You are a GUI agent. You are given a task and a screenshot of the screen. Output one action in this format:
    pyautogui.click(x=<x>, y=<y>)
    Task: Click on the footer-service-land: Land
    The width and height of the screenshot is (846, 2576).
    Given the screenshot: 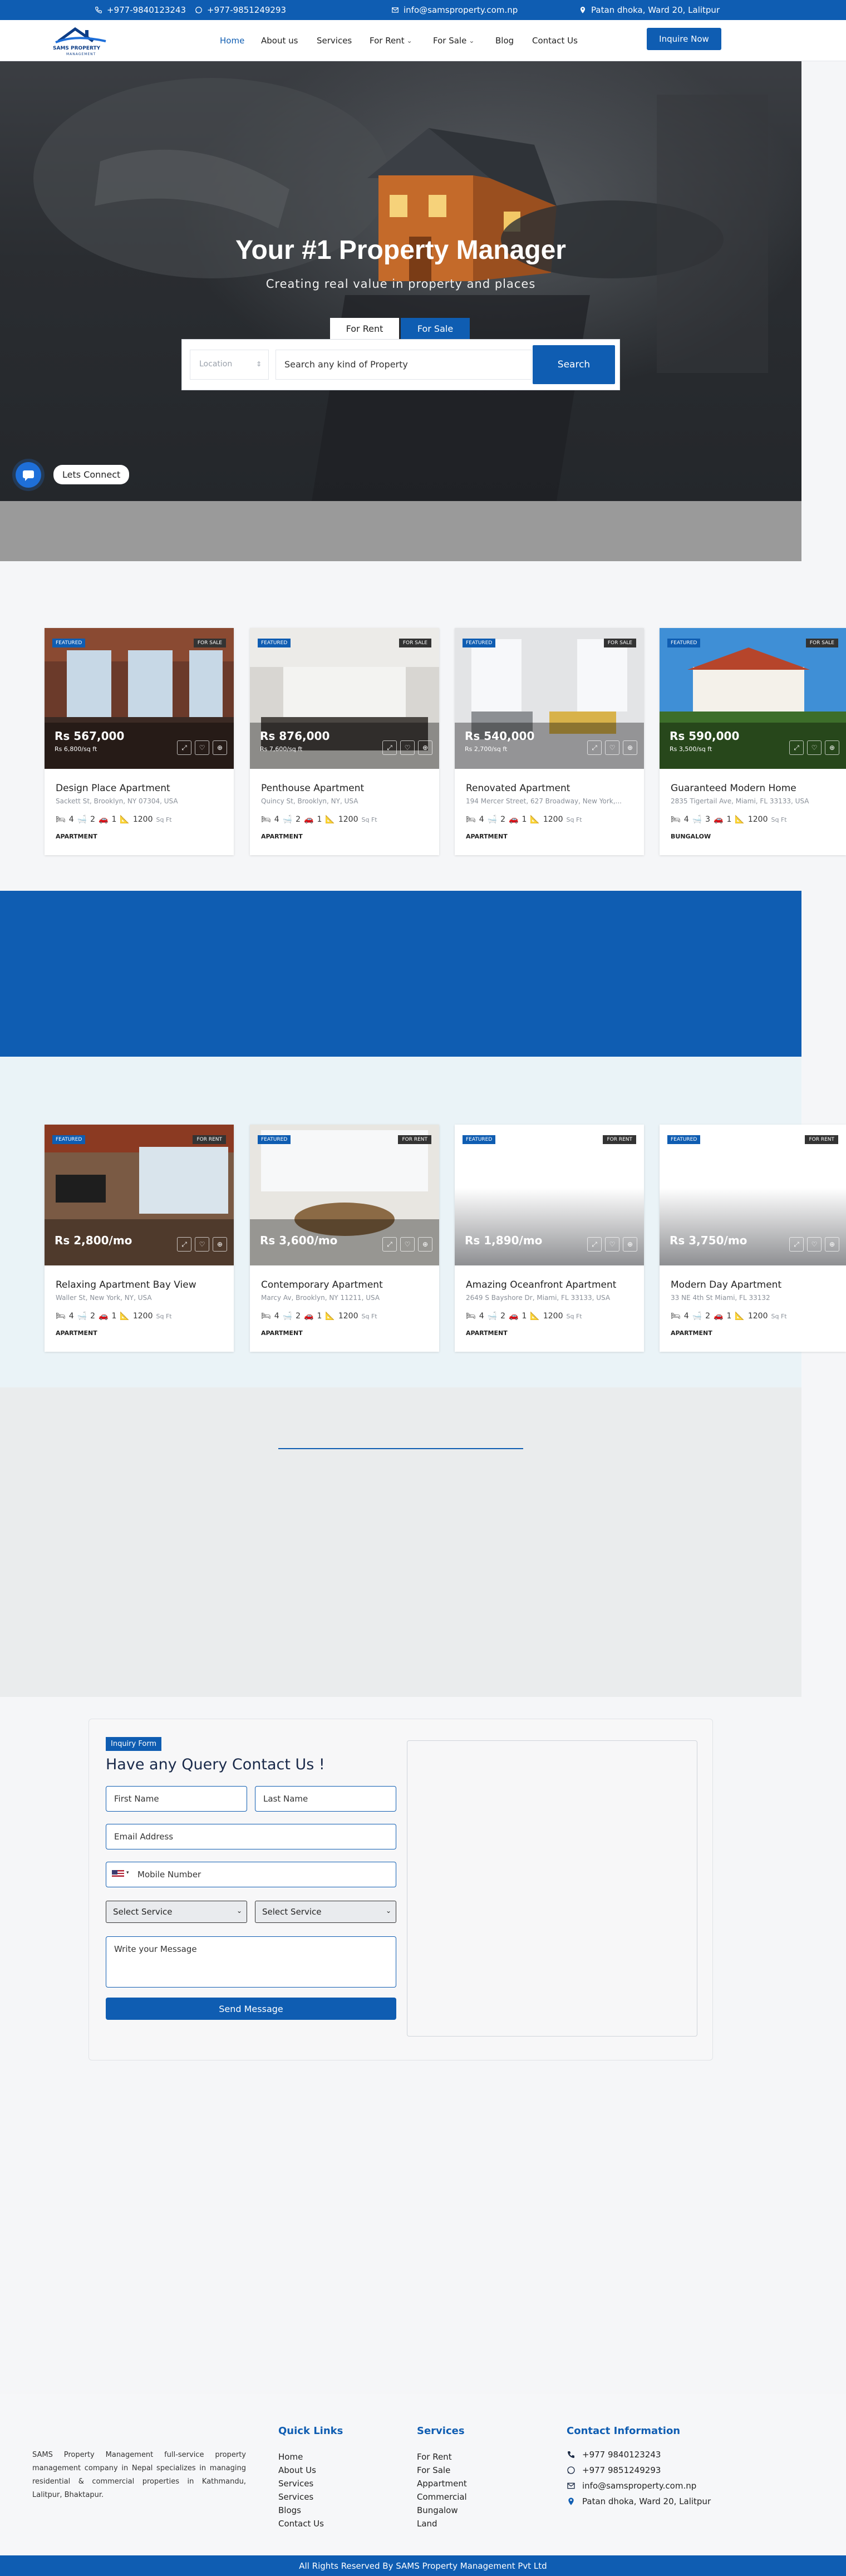 What is the action you would take?
    pyautogui.click(x=427, y=2524)
    